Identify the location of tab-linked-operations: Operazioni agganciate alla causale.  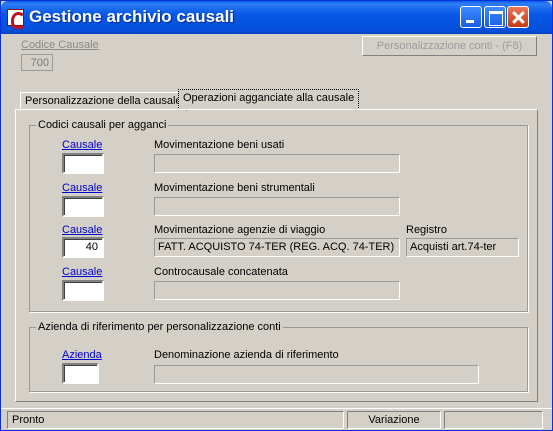
(269, 99).